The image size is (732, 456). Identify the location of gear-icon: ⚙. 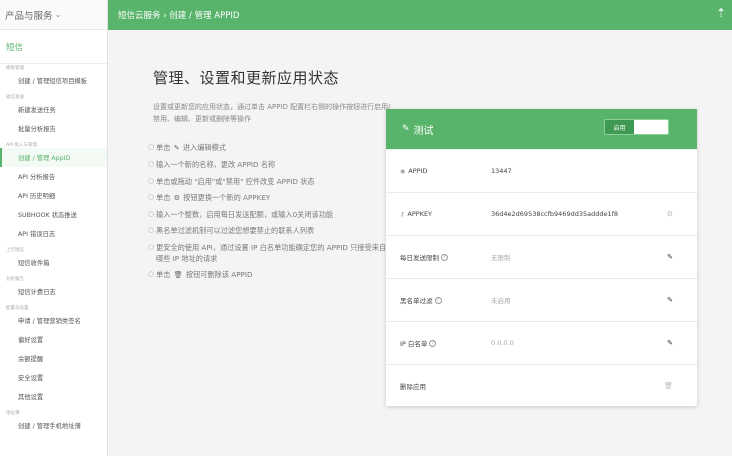
(176, 197).